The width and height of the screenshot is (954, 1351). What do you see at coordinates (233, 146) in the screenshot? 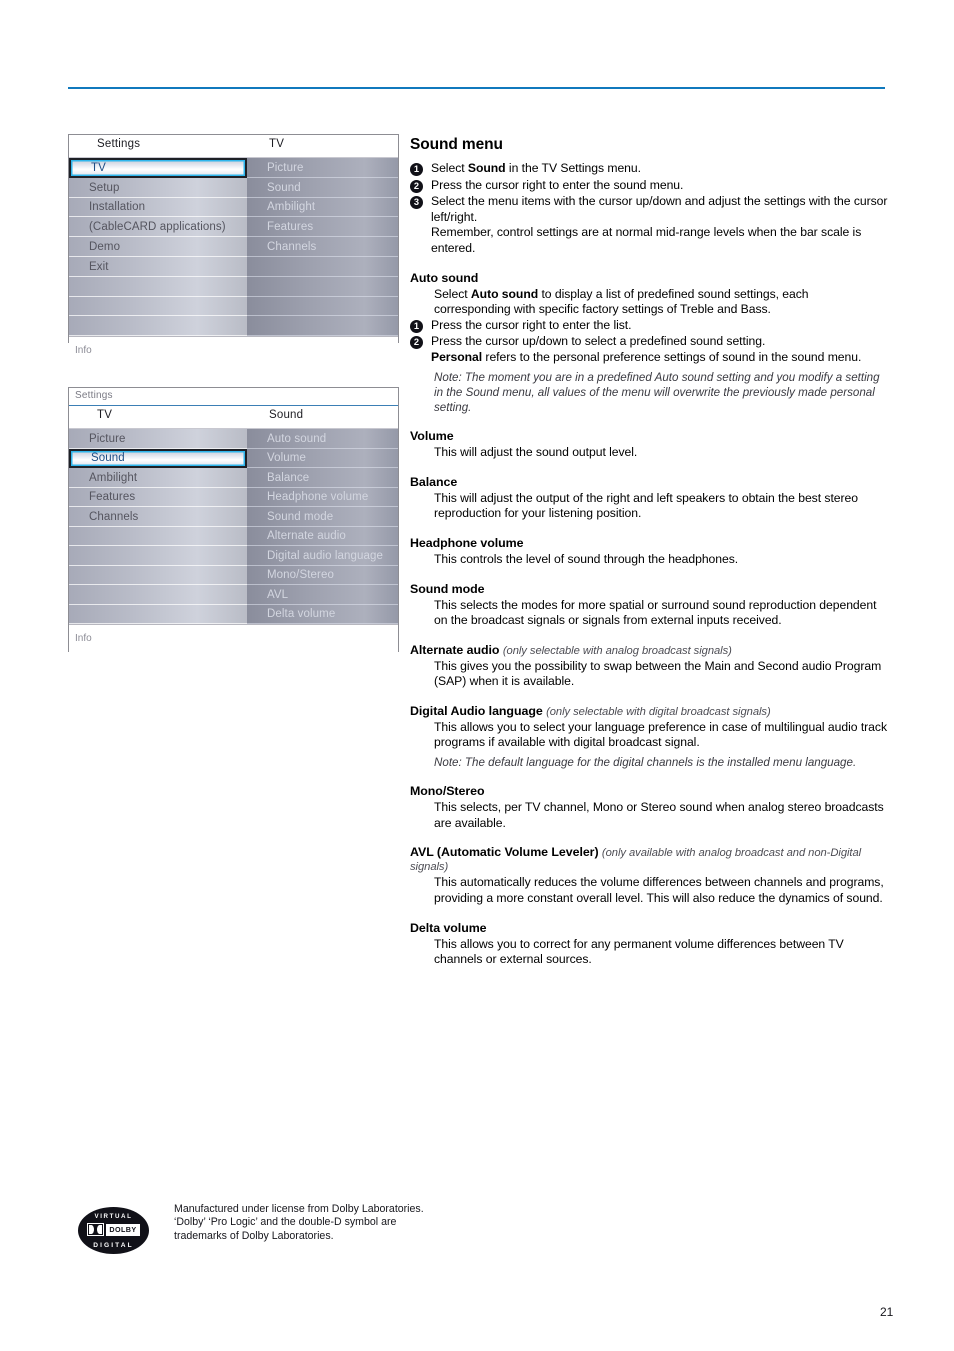
I see `osd-column-headers: Settings TV` at bounding box center [233, 146].